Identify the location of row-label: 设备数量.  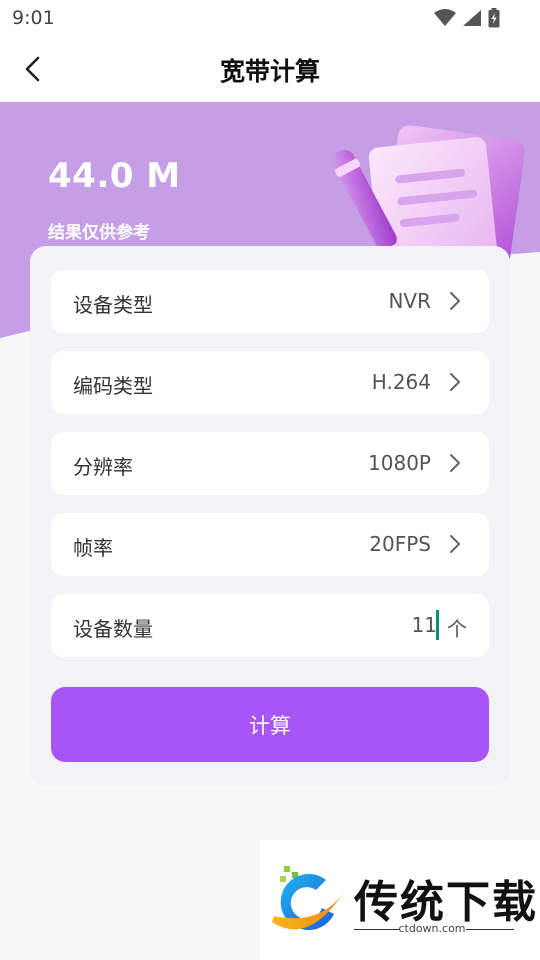
(113, 629).